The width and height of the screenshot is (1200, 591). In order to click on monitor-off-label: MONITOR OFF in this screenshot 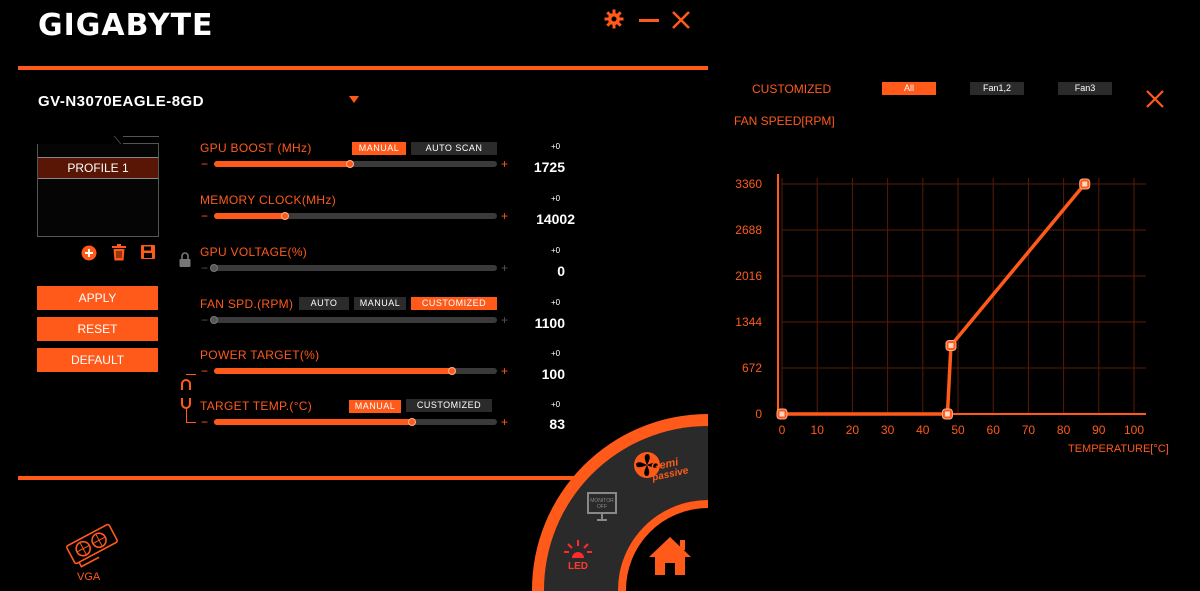, I will do `click(602, 504)`.